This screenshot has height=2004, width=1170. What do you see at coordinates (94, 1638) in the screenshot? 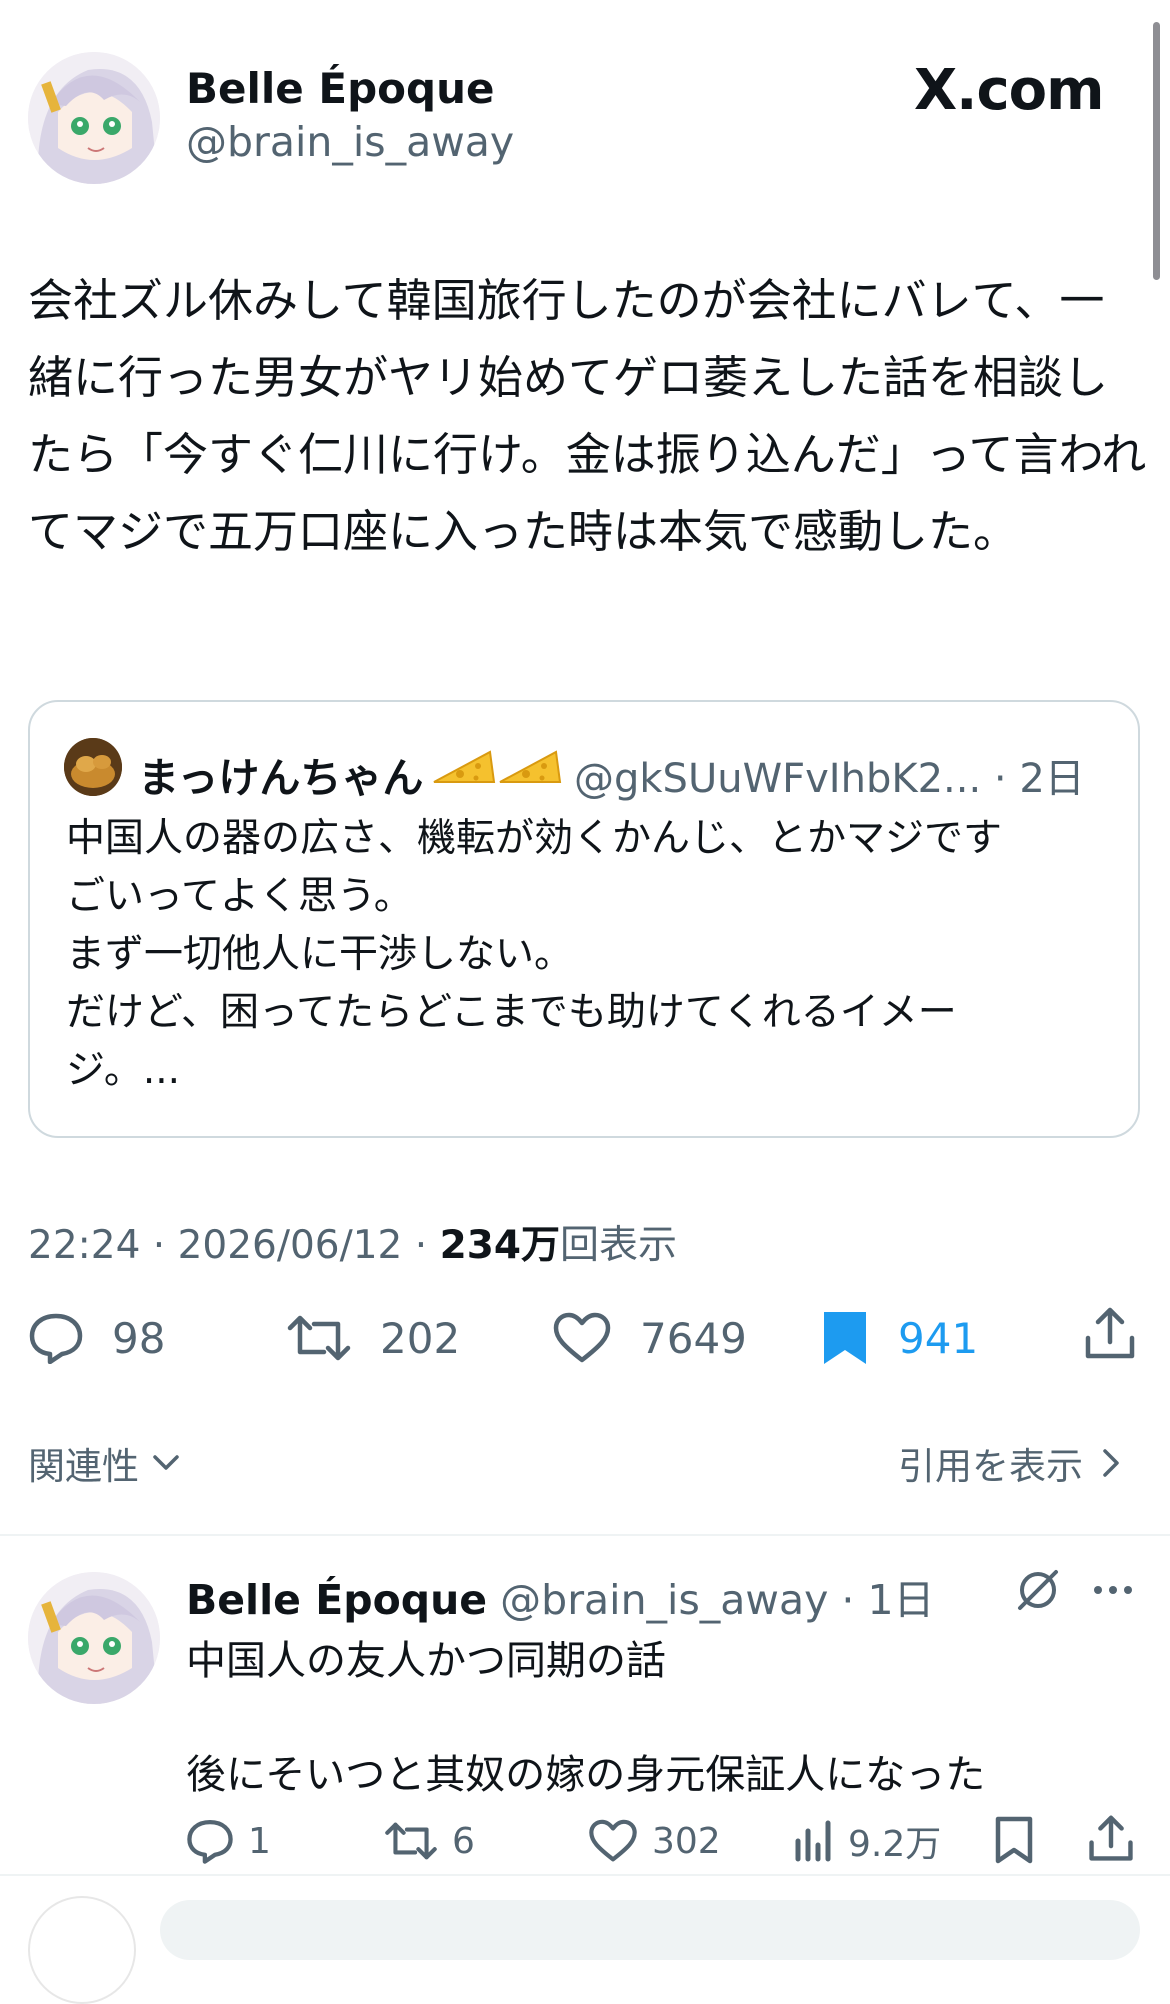
I see `reply-author-avatar` at bounding box center [94, 1638].